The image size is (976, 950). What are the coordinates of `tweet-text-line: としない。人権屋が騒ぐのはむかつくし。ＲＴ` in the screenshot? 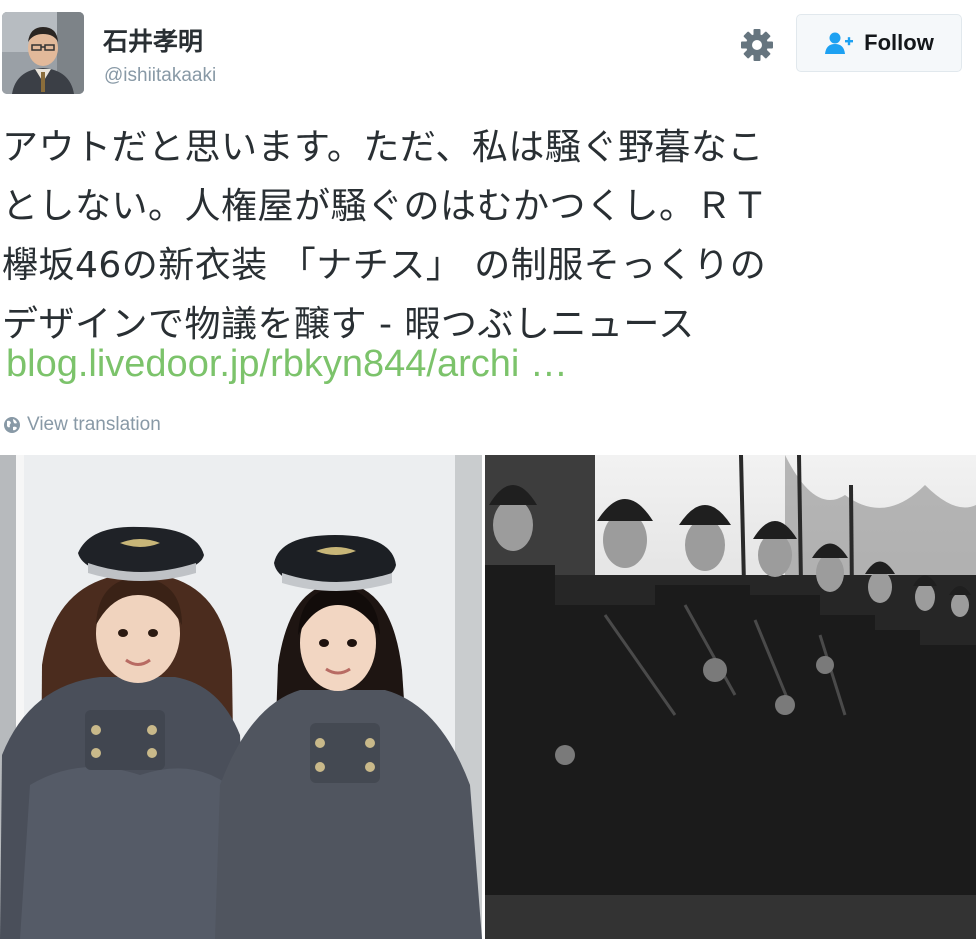 It's located at (385, 206).